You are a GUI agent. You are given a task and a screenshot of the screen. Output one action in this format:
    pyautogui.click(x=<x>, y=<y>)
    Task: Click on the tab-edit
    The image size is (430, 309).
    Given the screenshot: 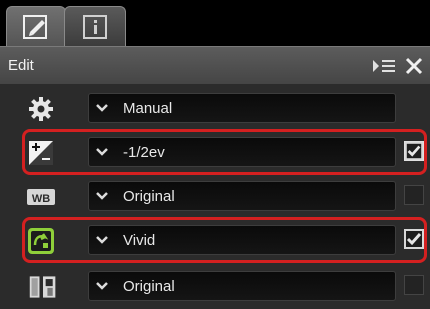 What is the action you would take?
    pyautogui.click(x=36, y=26)
    